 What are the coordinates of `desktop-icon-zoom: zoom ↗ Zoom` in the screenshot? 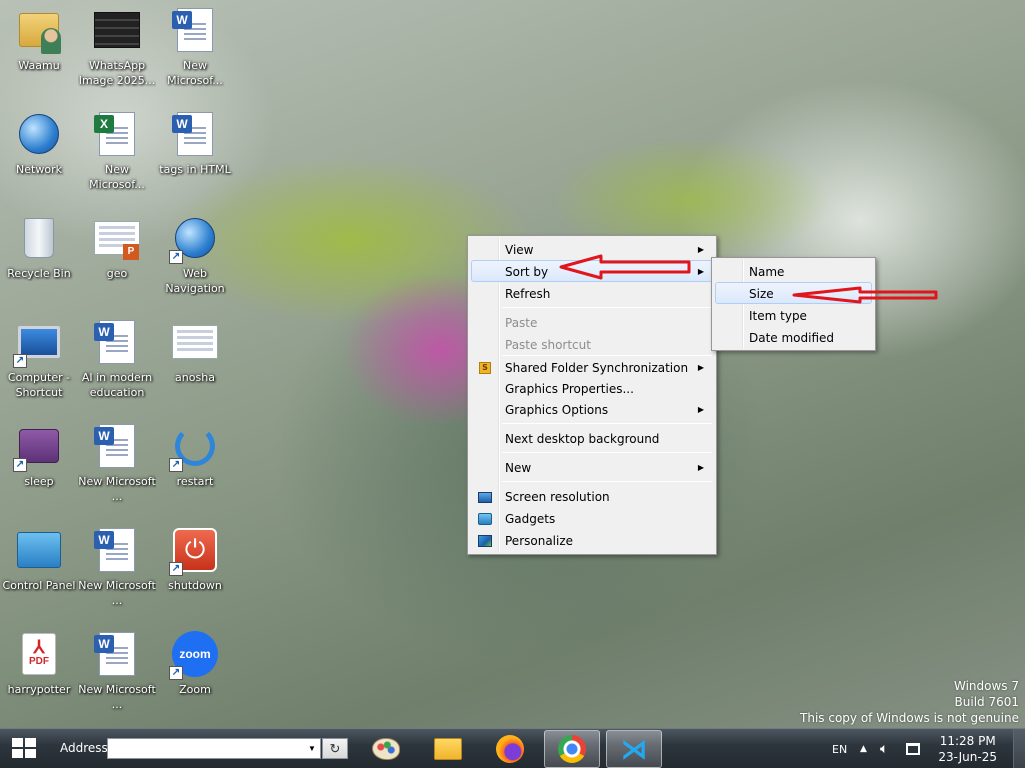 It's located at (195, 674).